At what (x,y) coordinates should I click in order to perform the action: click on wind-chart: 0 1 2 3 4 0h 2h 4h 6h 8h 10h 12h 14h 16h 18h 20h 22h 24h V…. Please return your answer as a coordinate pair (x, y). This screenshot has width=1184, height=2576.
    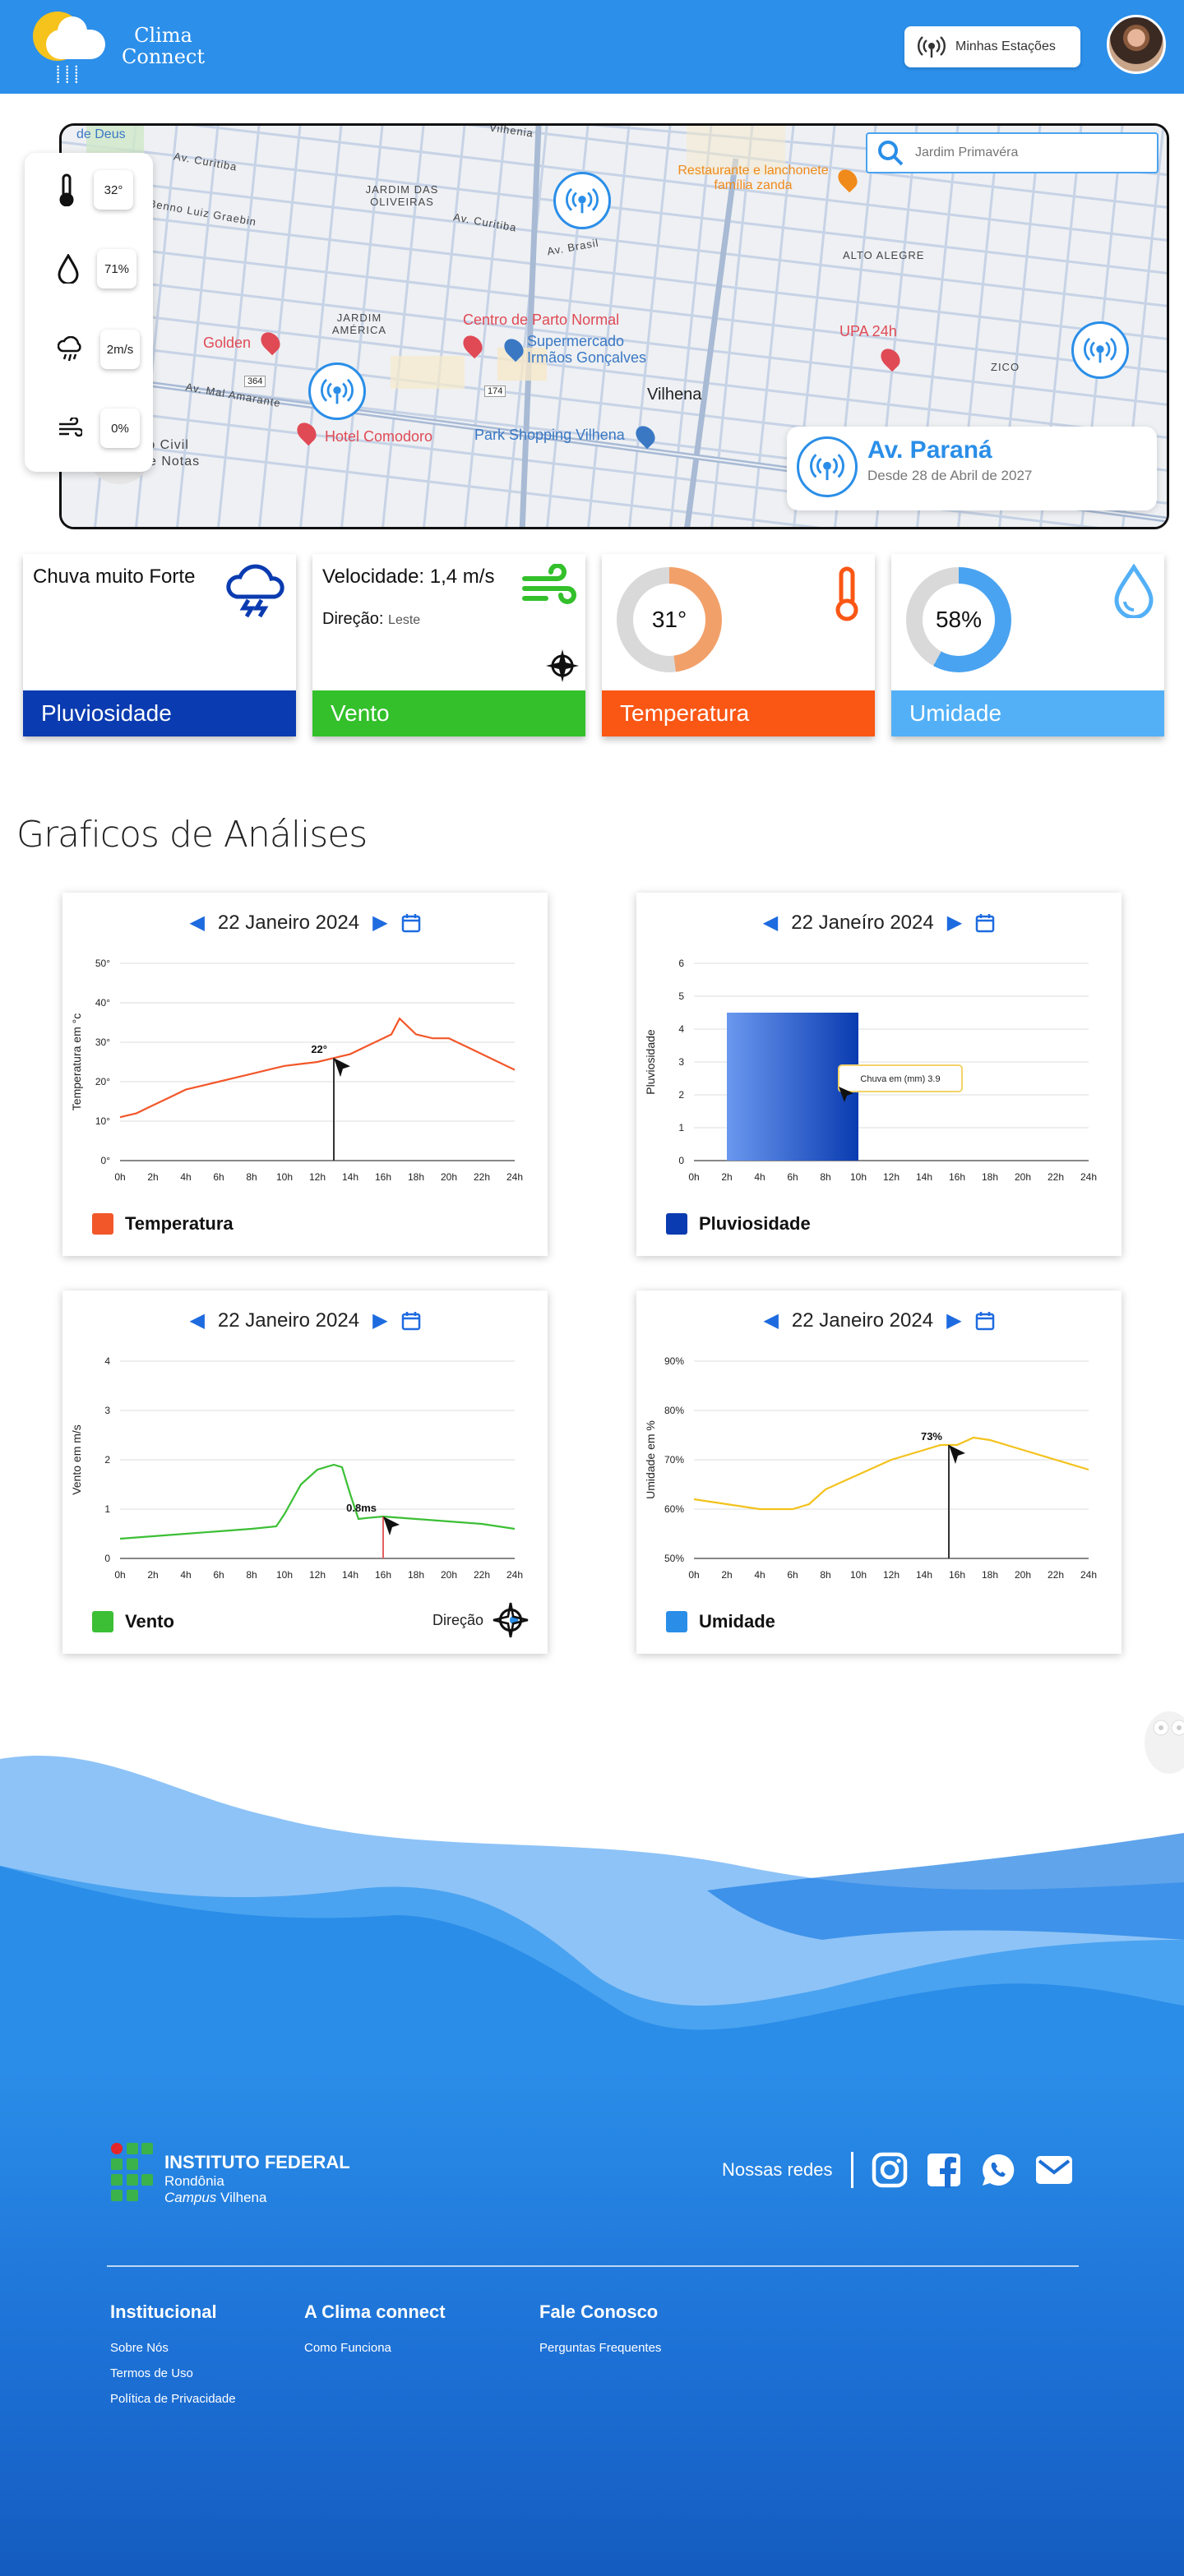
    Looking at the image, I should click on (305, 1468).